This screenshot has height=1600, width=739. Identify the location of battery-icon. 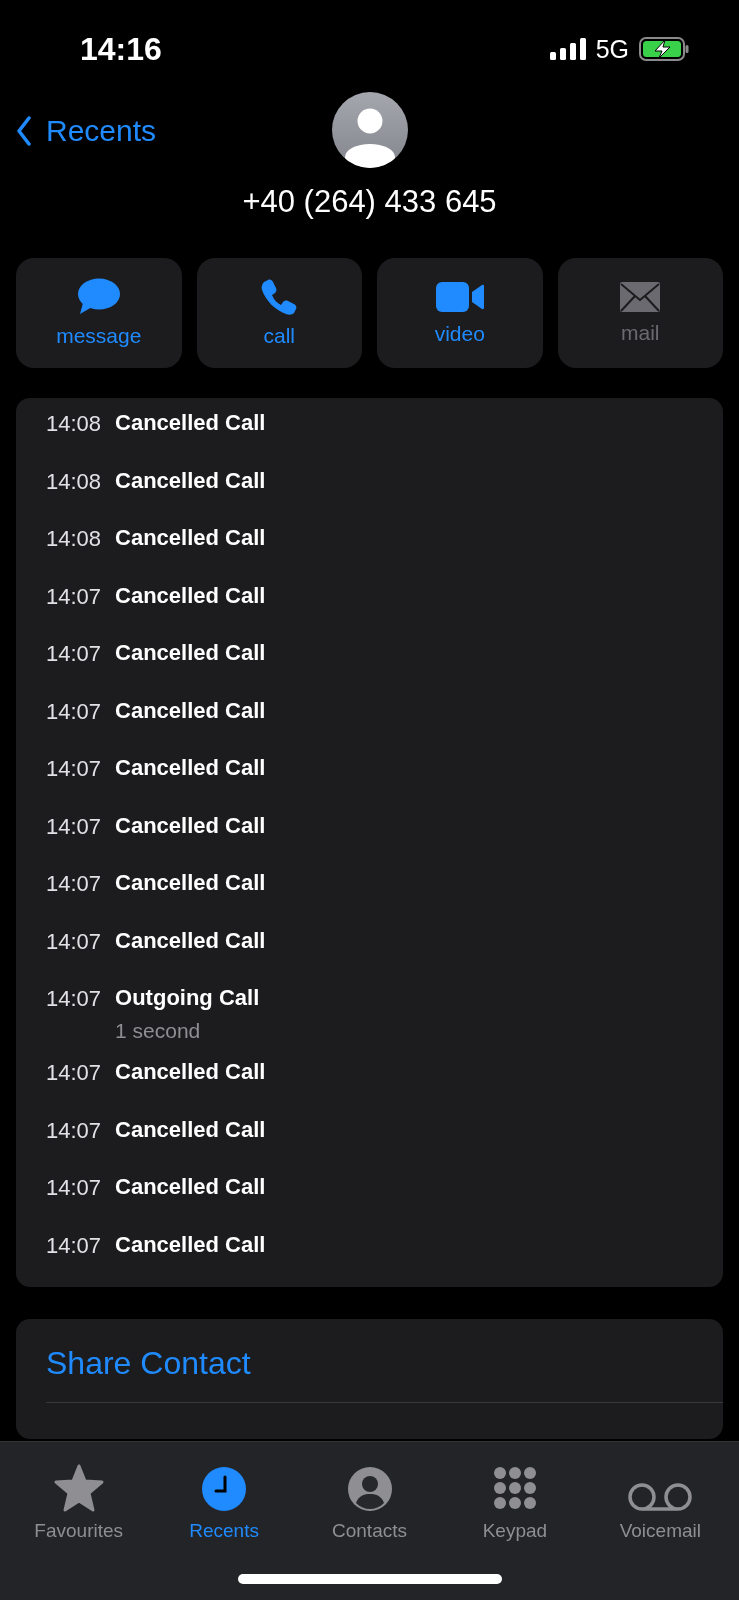
(664, 49).